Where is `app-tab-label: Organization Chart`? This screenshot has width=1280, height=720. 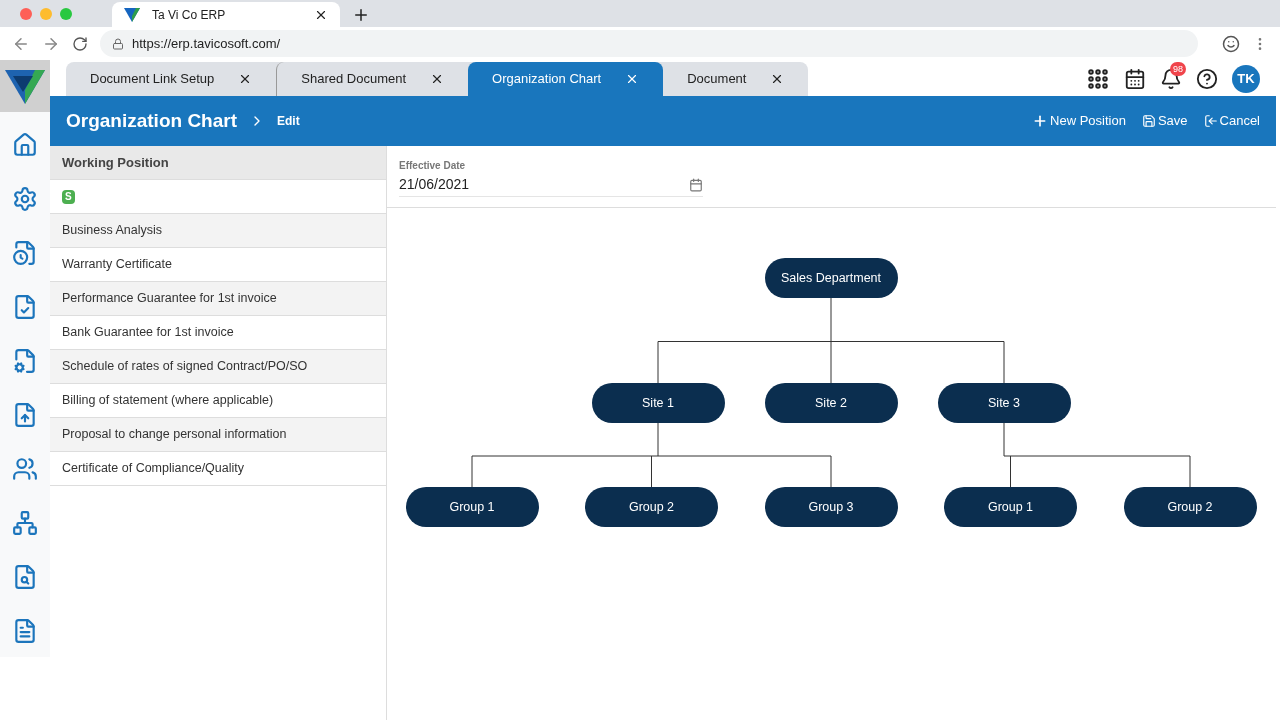 app-tab-label: Organization Chart is located at coordinates (547, 79).